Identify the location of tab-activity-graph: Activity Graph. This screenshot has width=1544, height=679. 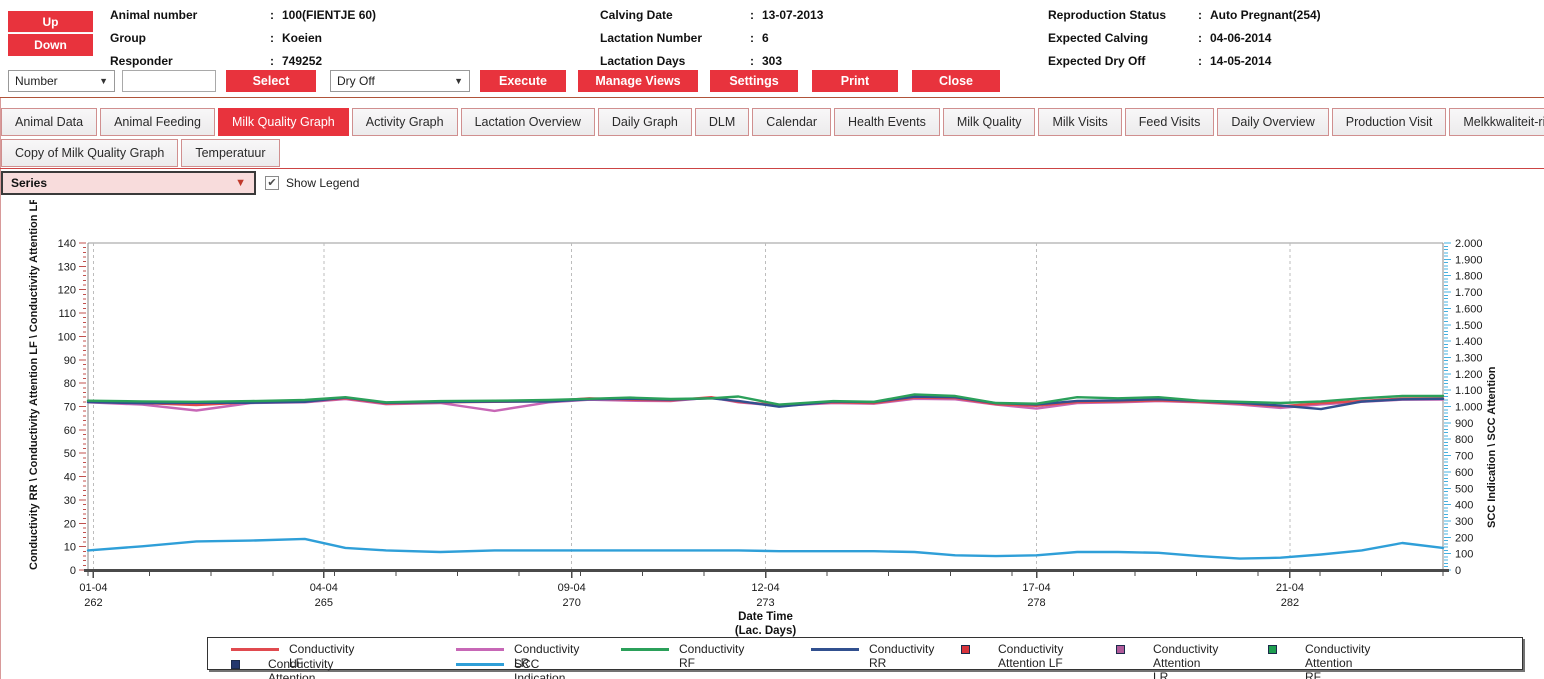
(404, 122).